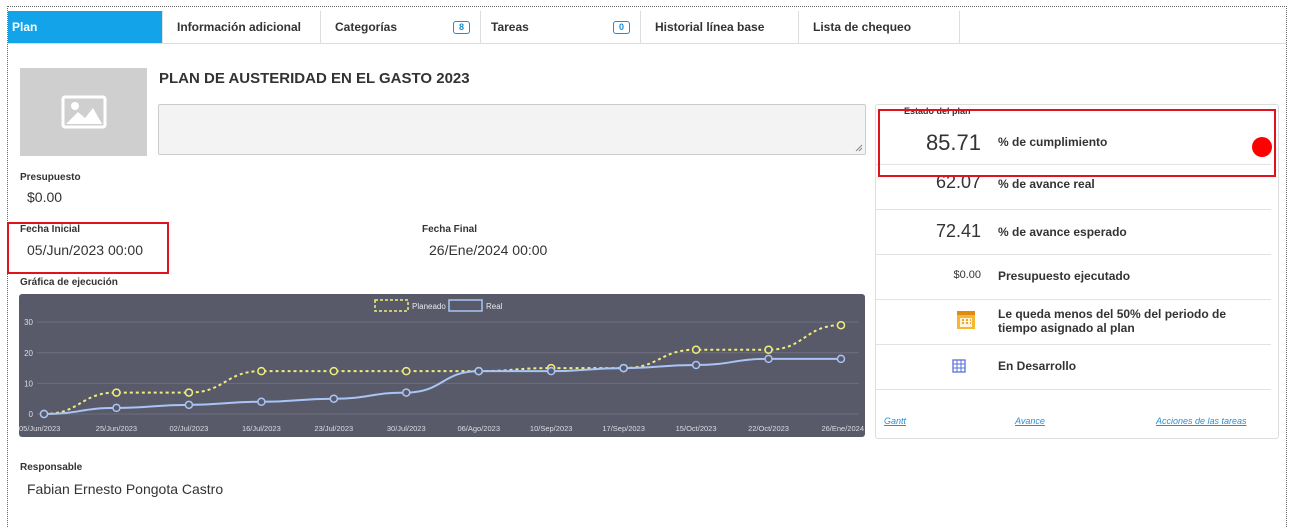 The image size is (1293, 527). I want to click on series-line-real, so click(442, 386).